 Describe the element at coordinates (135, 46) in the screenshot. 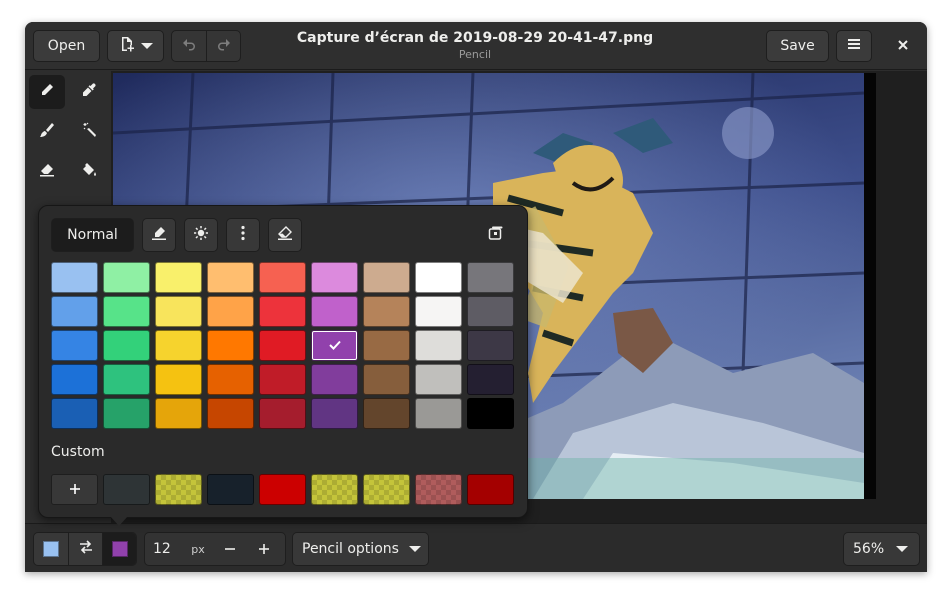

I see `new-image-menu-button` at that location.